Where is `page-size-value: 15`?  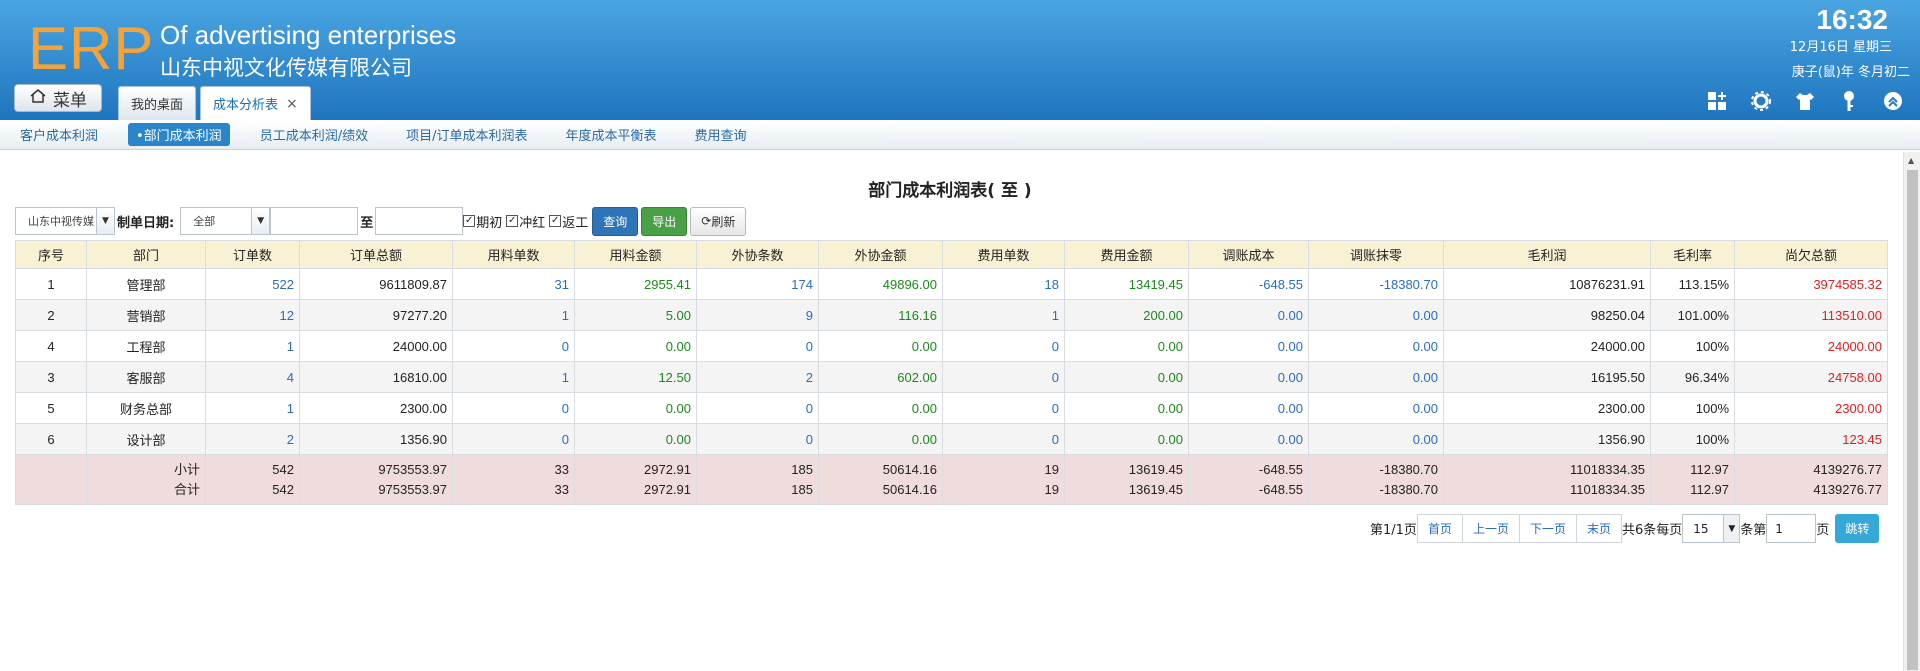 page-size-value: 15 is located at coordinates (1701, 528).